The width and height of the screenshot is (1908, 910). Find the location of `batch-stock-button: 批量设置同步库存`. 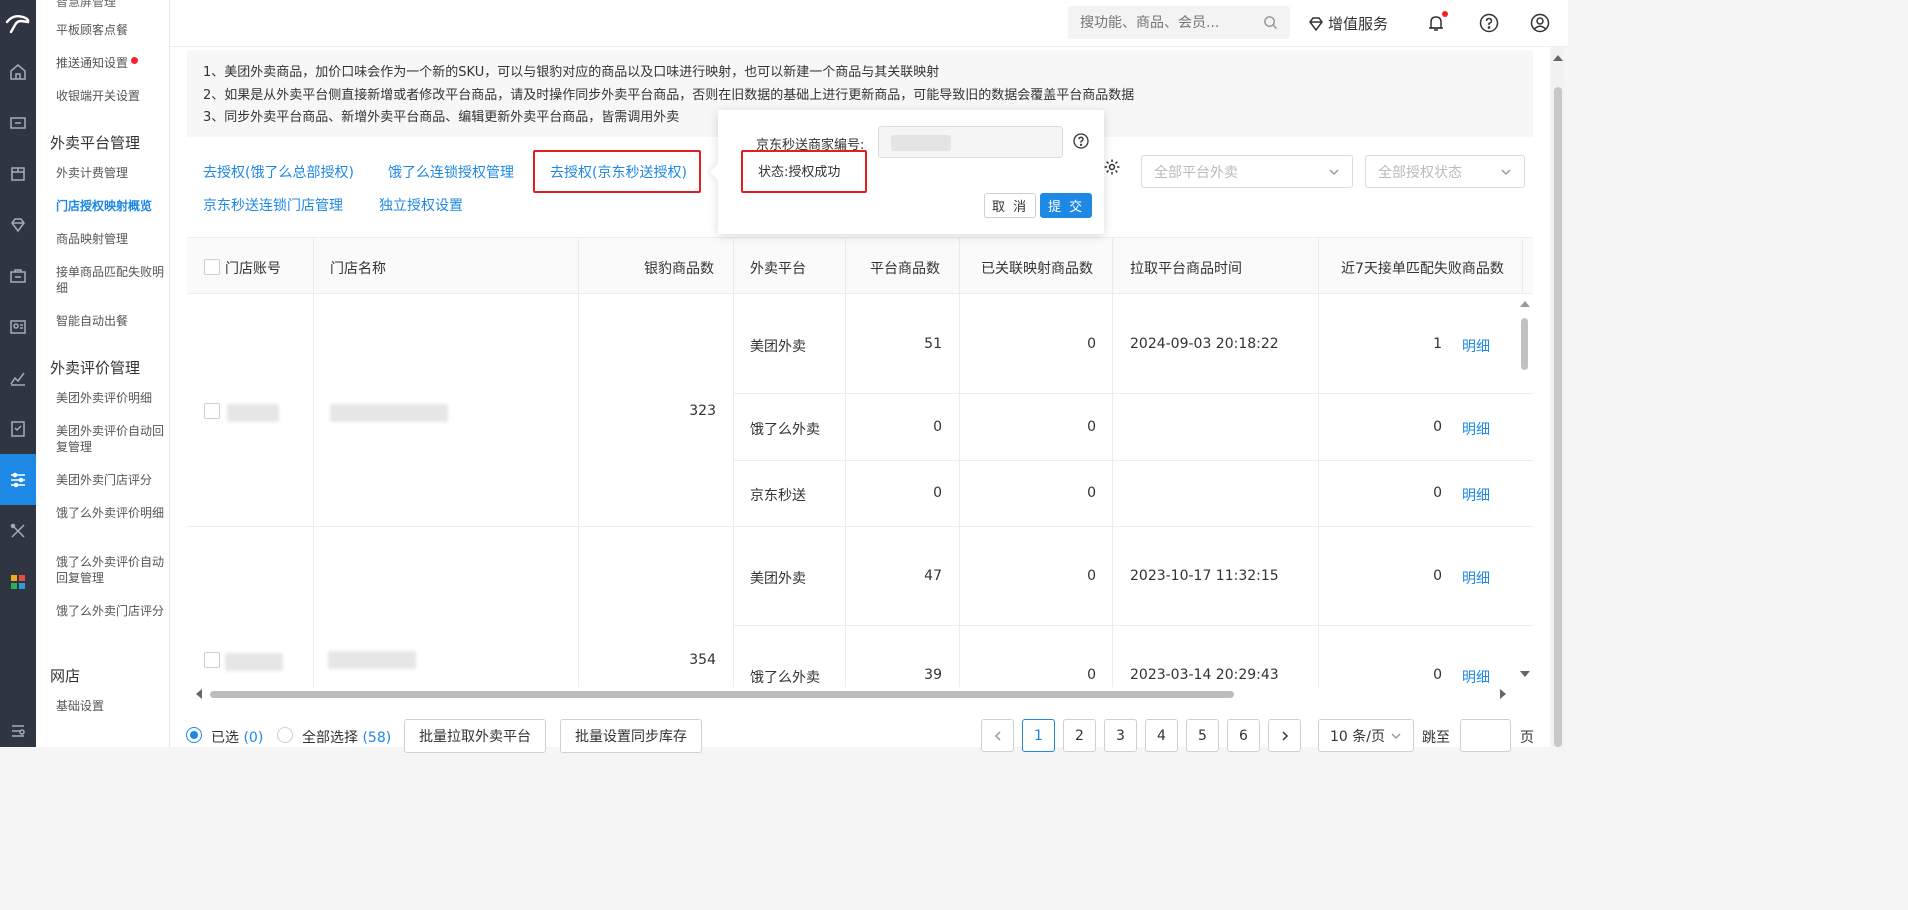

batch-stock-button: 批量设置同步库存 is located at coordinates (631, 736).